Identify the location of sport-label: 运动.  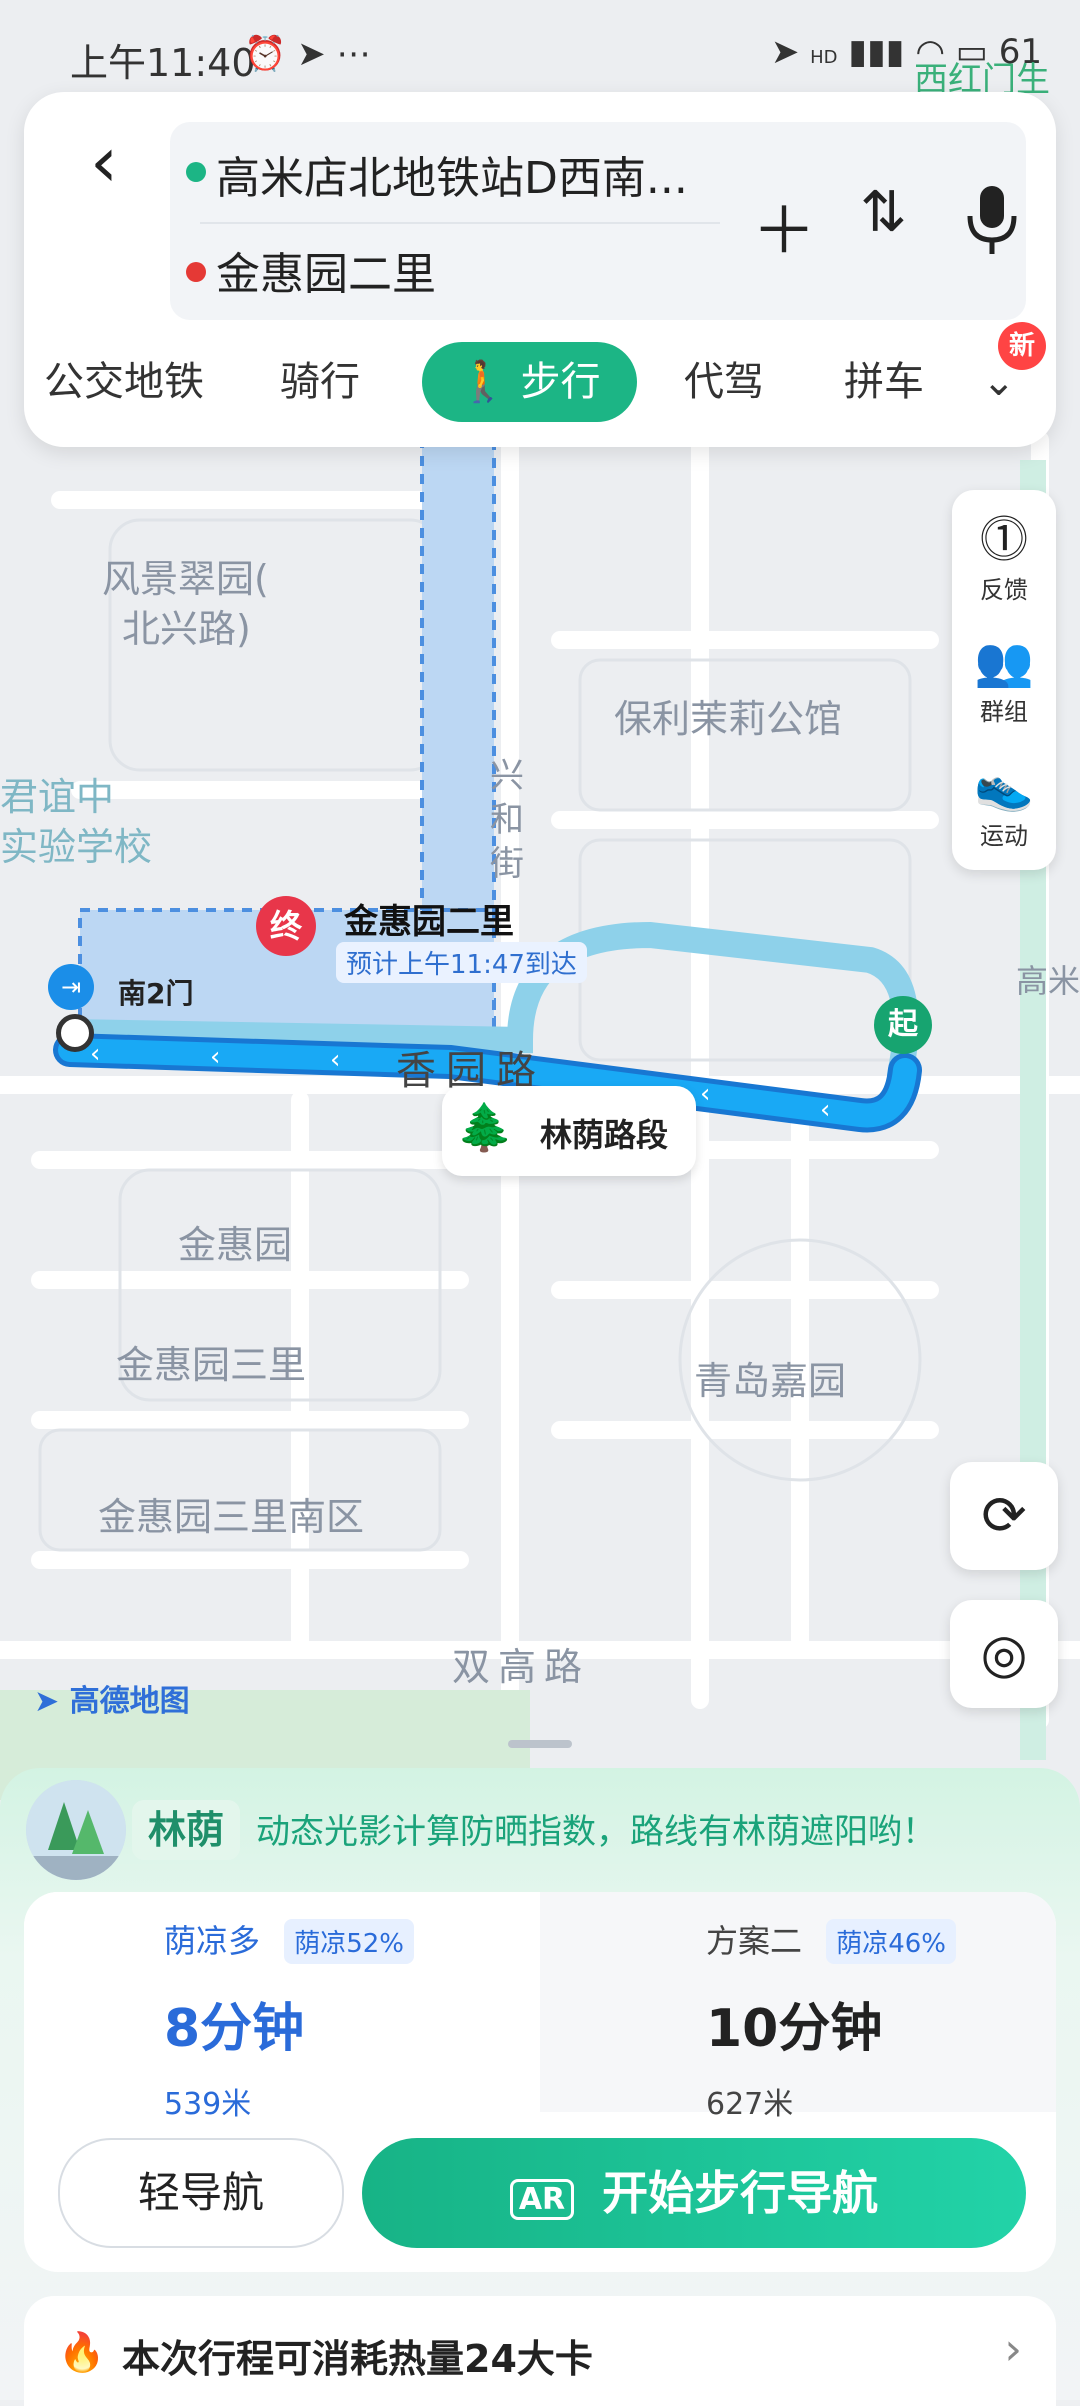
(1004, 836).